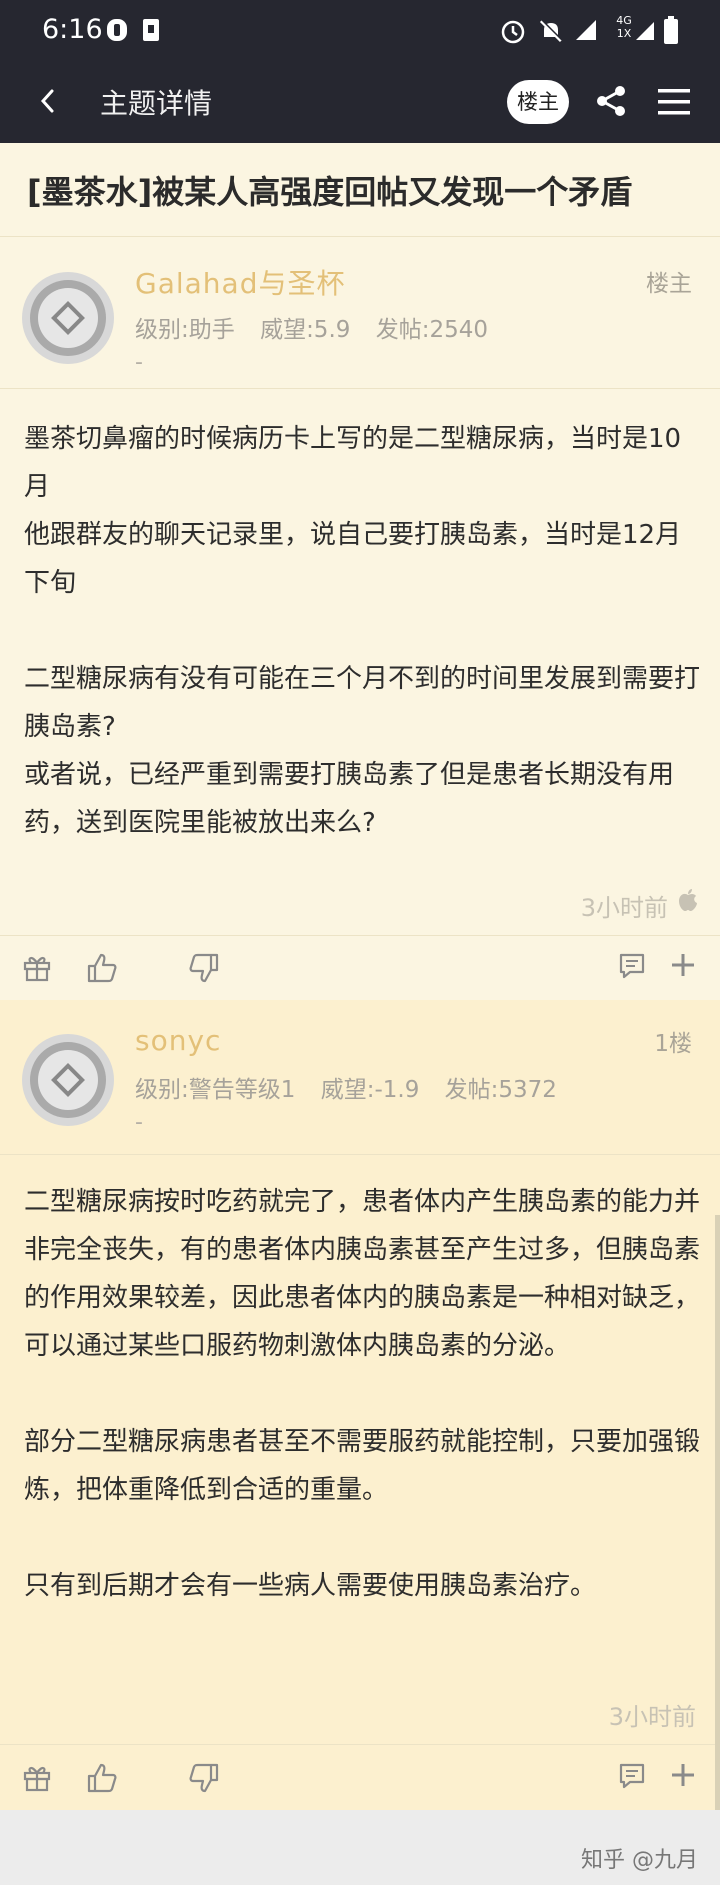 This screenshot has height=1885, width=720. I want to click on battery-icon, so click(671, 30).